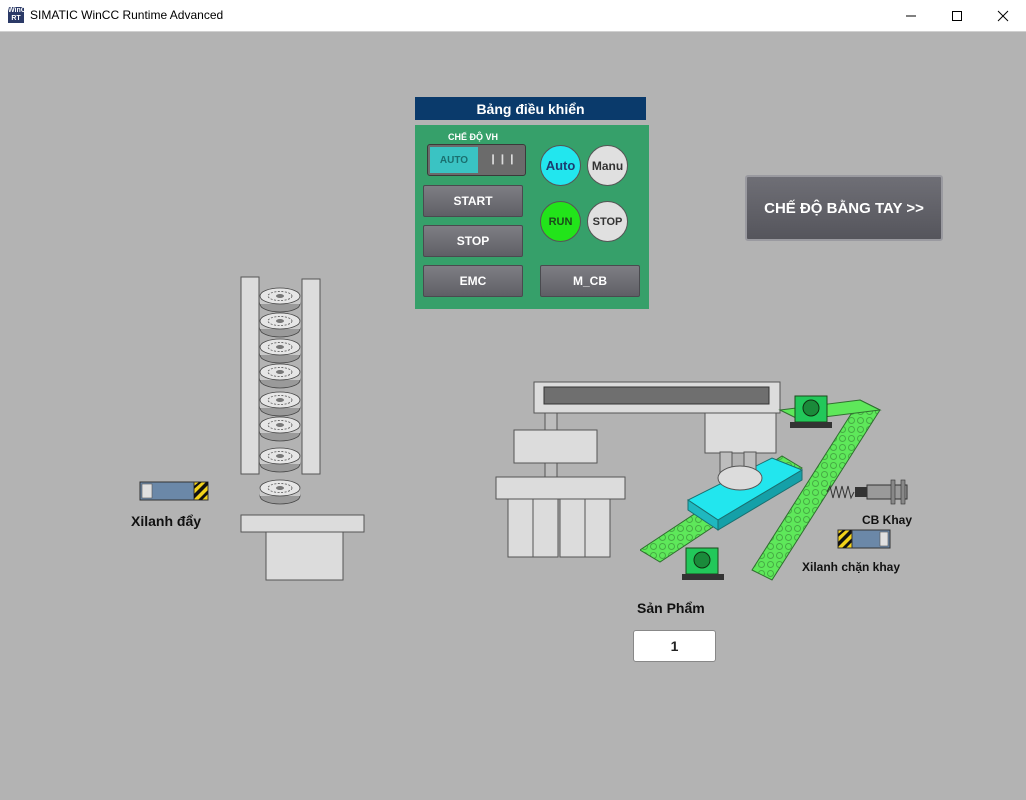 The width and height of the screenshot is (1026, 800). What do you see at coordinates (887, 520) in the screenshot?
I see `tray-sensor-label: CB Khay` at bounding box center [887, 520].